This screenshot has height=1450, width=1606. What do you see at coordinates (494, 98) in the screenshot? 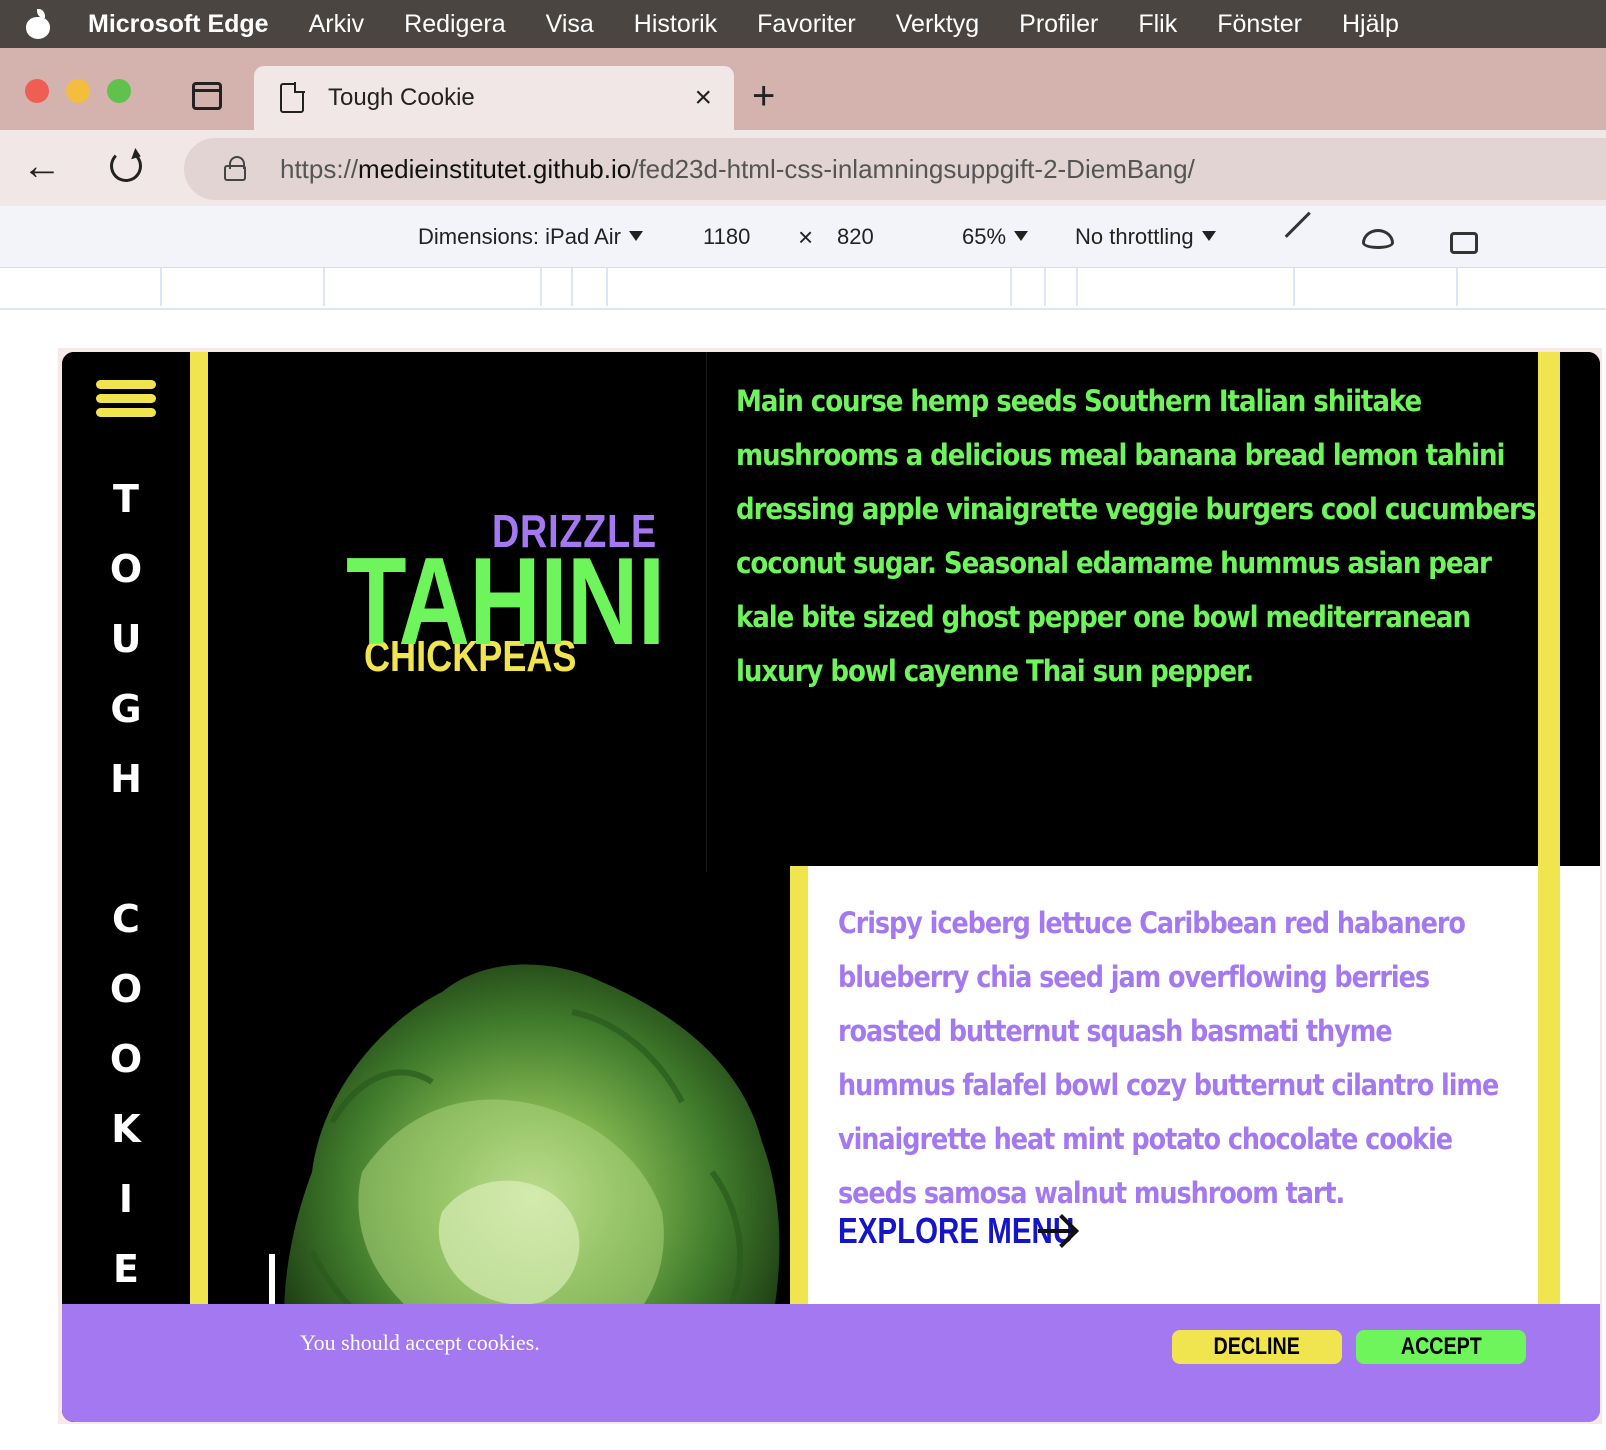
I see `tab-tough-cookie: Tough Cookie ×` at bounding box center [494, 98].